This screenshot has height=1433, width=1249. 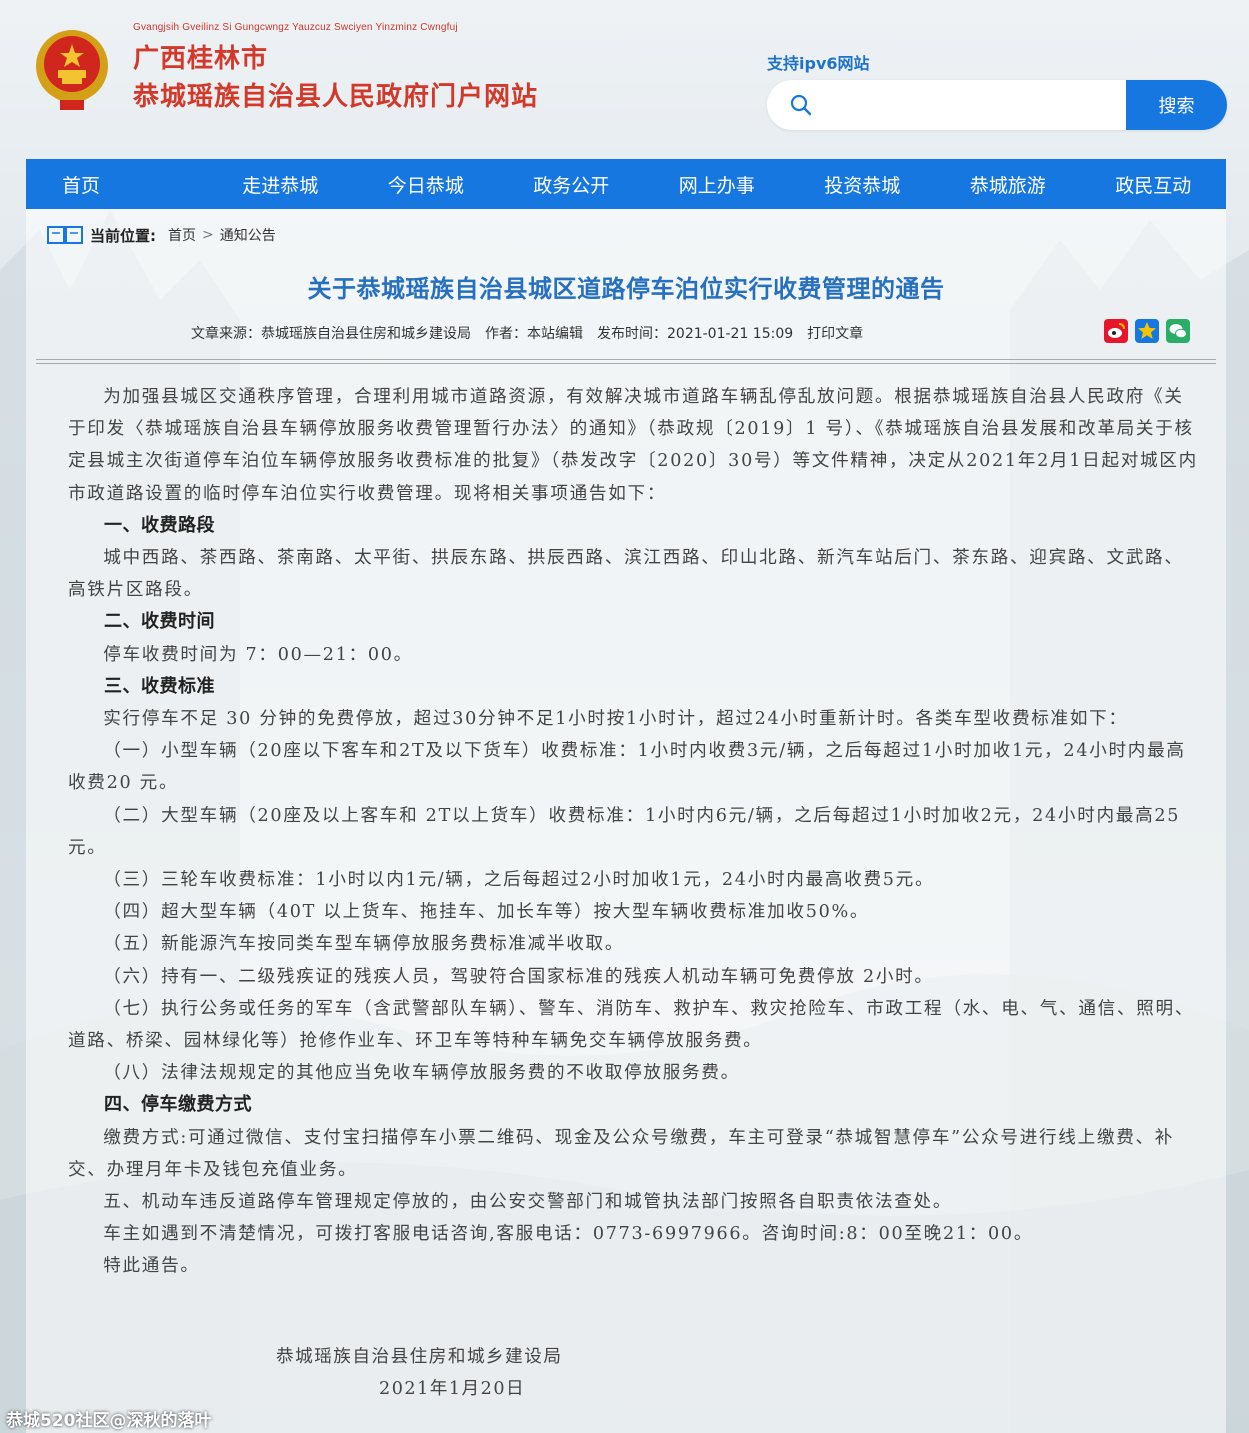 I want to click on section-heading: 三、收费标准, so click(x=159, y=686).